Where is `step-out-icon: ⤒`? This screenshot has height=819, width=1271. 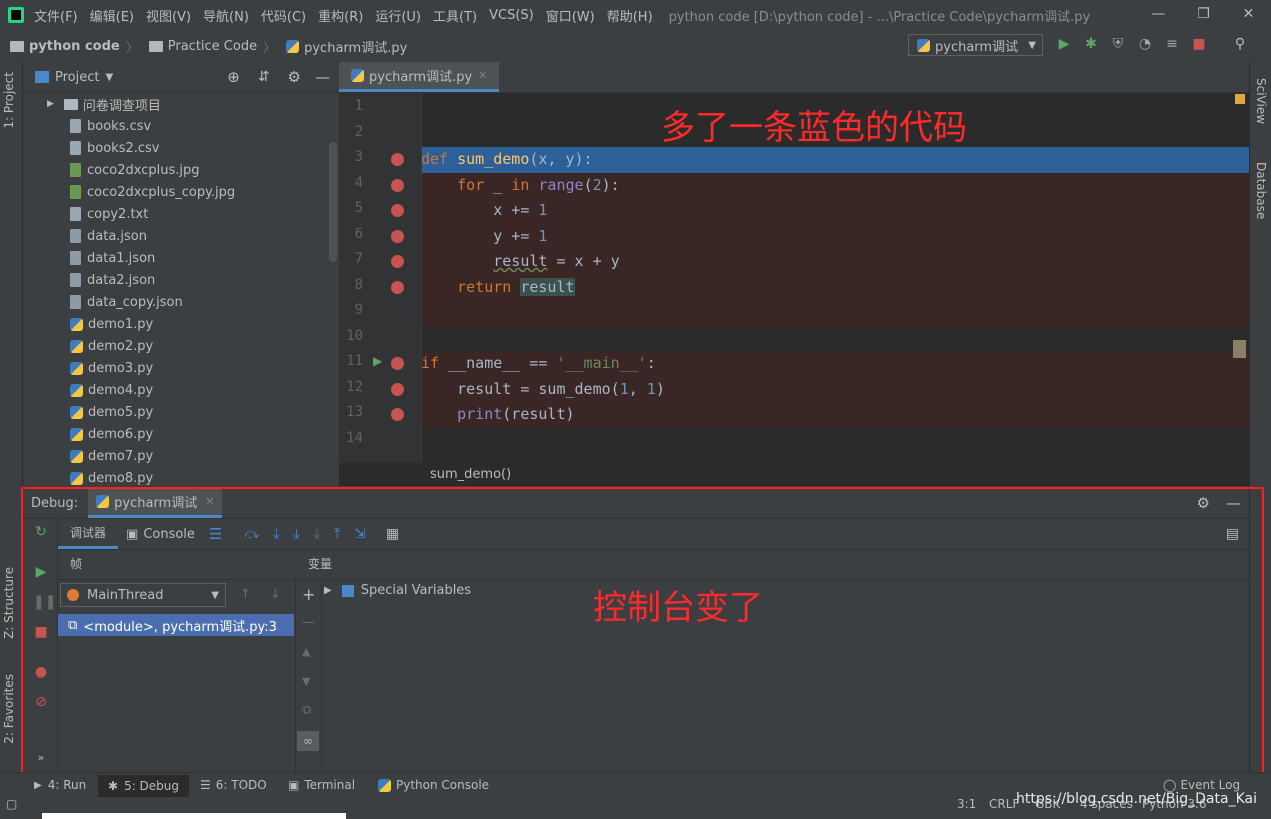
step-out-icon: ⤒ is located at coordinates (337, 534).